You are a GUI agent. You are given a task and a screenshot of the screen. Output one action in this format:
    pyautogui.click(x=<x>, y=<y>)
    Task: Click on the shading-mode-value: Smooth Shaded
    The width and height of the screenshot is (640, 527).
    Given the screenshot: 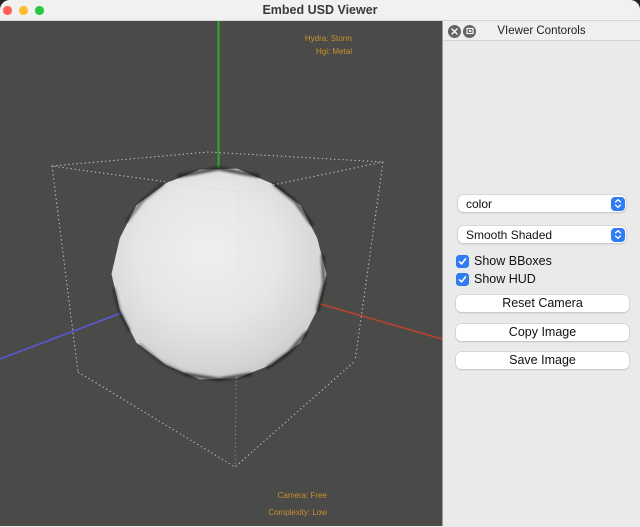 What is the action you would take?
    pyautogui.click(x=509, y=234)
    